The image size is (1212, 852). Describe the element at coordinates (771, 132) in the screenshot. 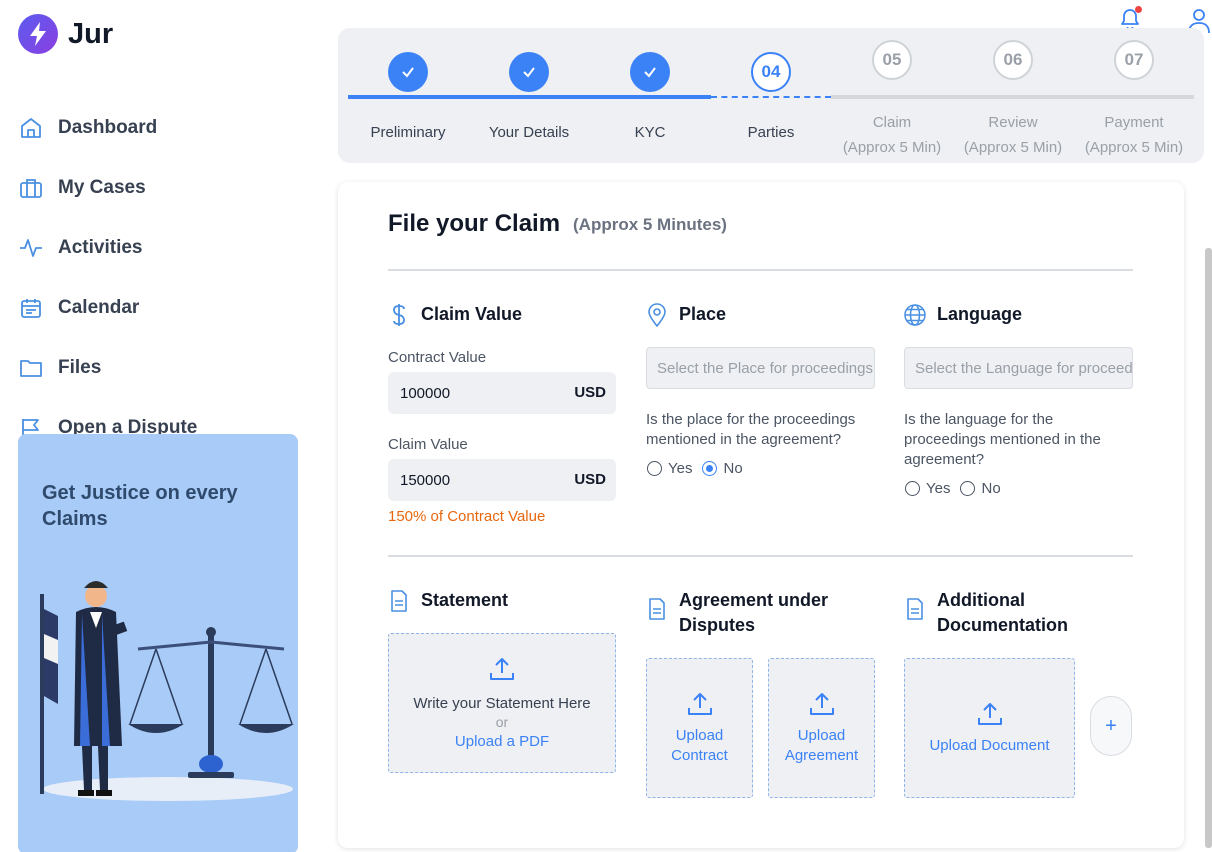

I see `step-label: Parties` at that location.